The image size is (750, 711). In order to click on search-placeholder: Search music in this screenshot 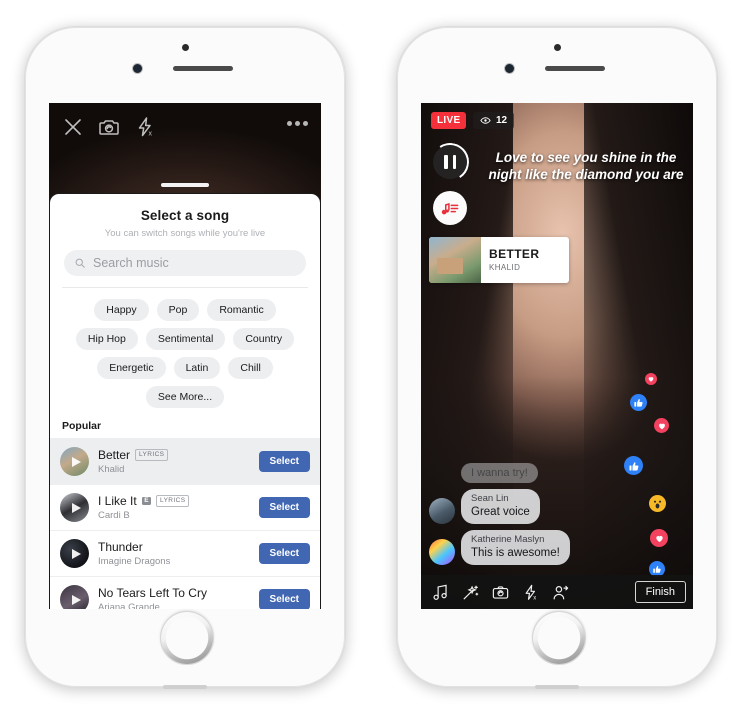, I will do `click(131, 263)`.